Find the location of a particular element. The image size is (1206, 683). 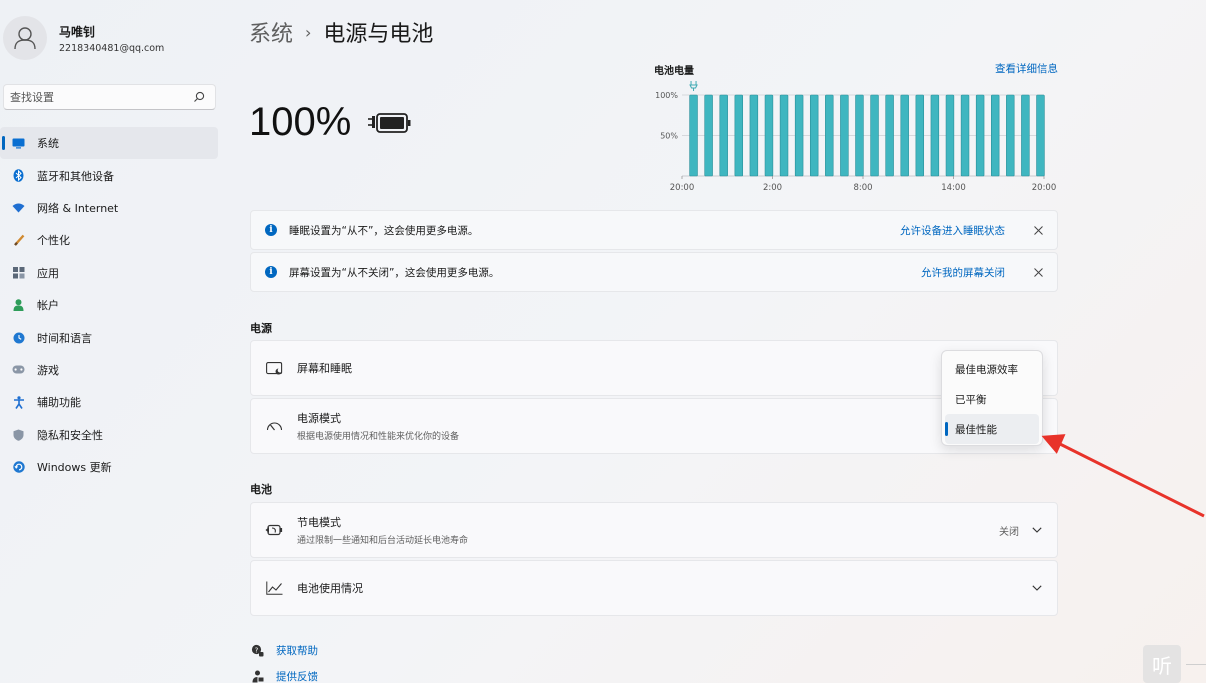

sidebar-item-label: 游戏 is located at coordinates (48, 370).